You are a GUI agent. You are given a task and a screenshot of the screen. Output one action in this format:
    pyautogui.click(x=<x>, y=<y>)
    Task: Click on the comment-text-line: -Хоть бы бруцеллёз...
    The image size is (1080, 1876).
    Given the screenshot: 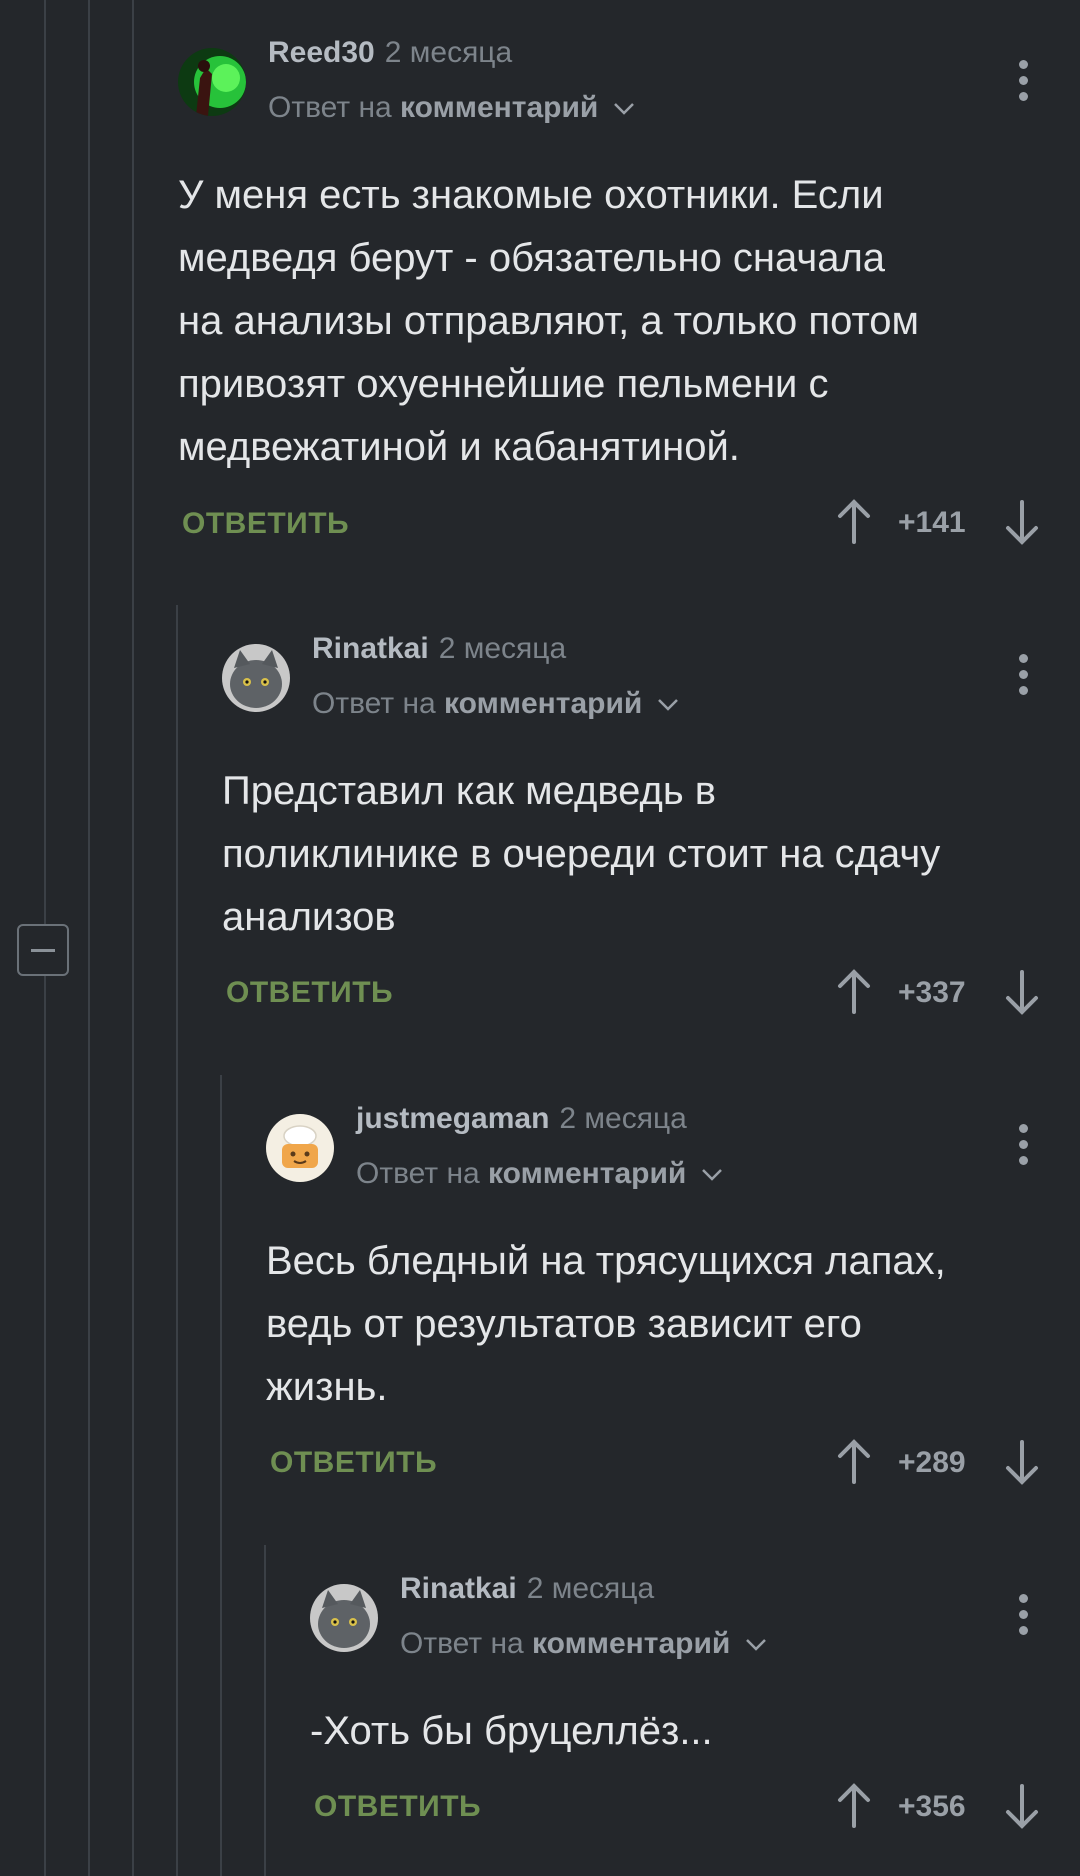 What is the action you would take?
    pyautogui.click(x=511, y=1731)
    